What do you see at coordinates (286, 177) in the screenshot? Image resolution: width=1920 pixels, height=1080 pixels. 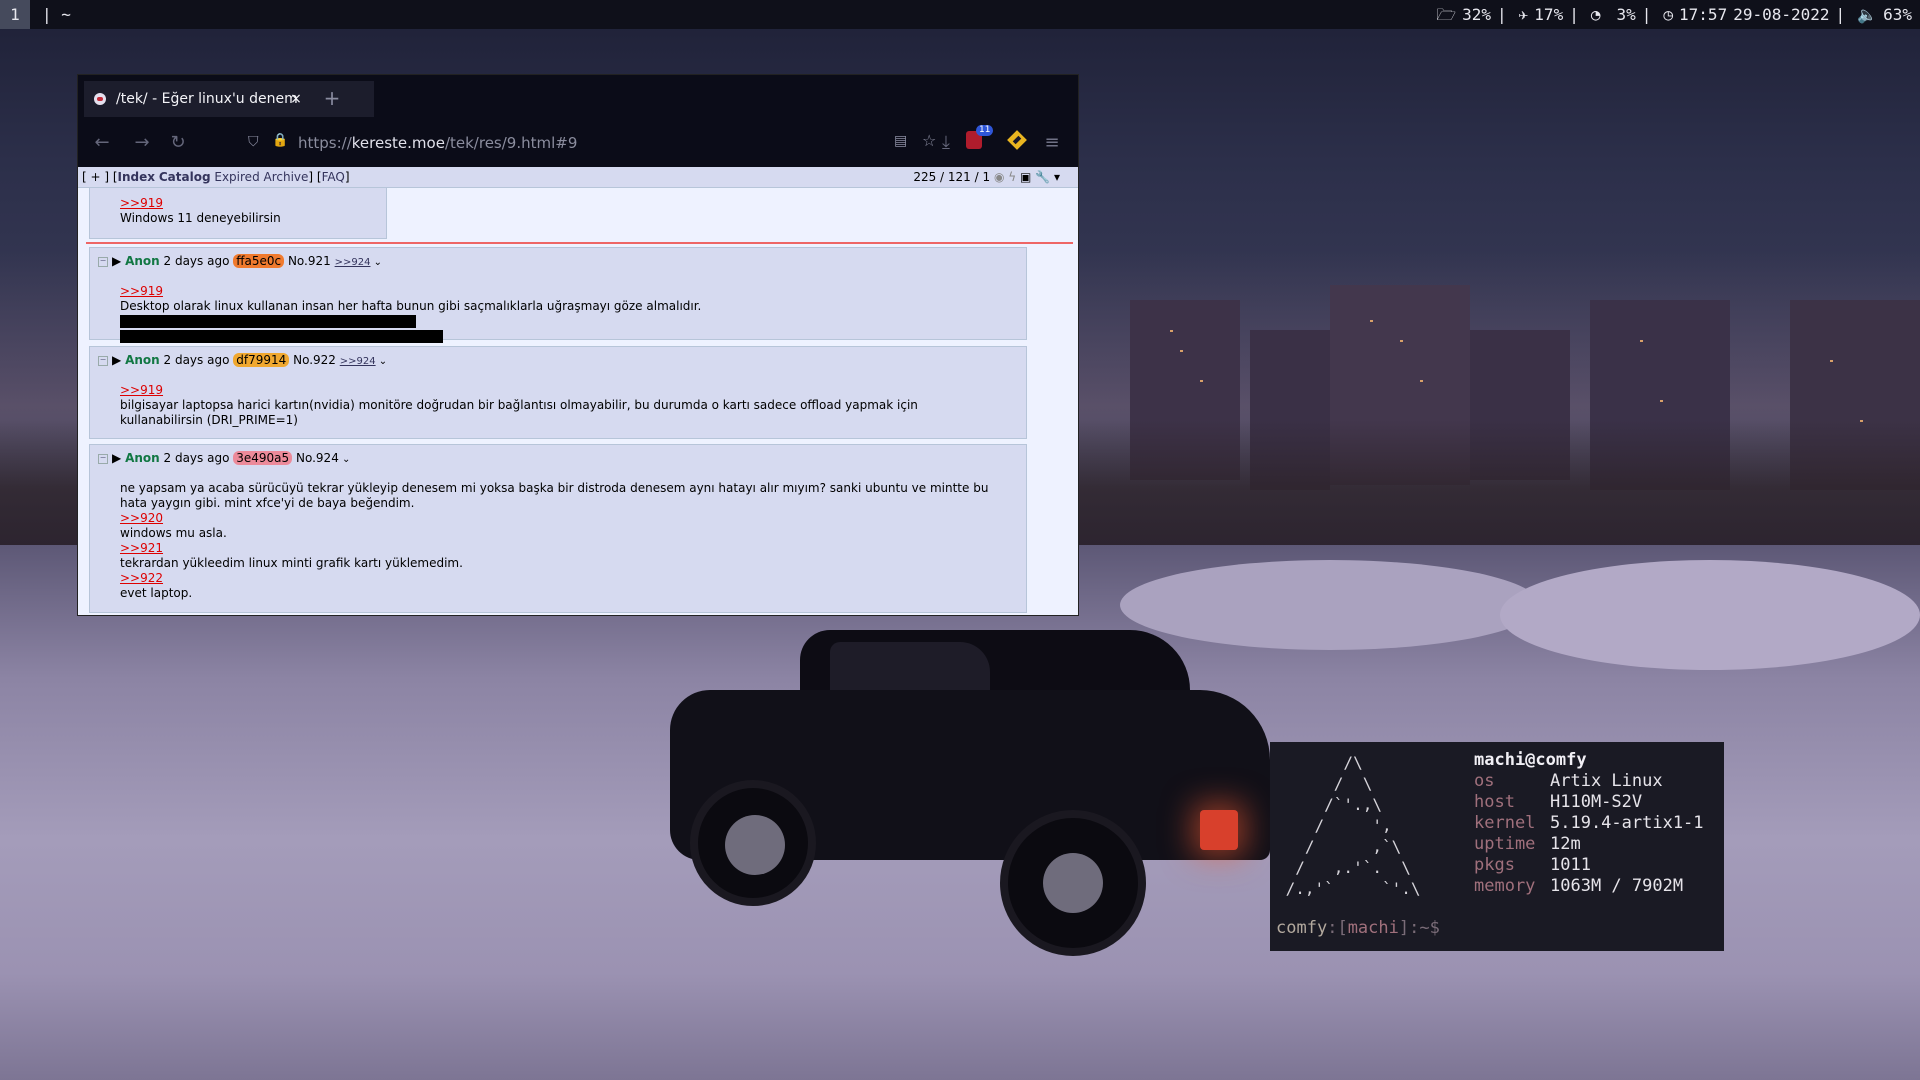 I see `archive-link: Archive` at bounding box center [286, 177].